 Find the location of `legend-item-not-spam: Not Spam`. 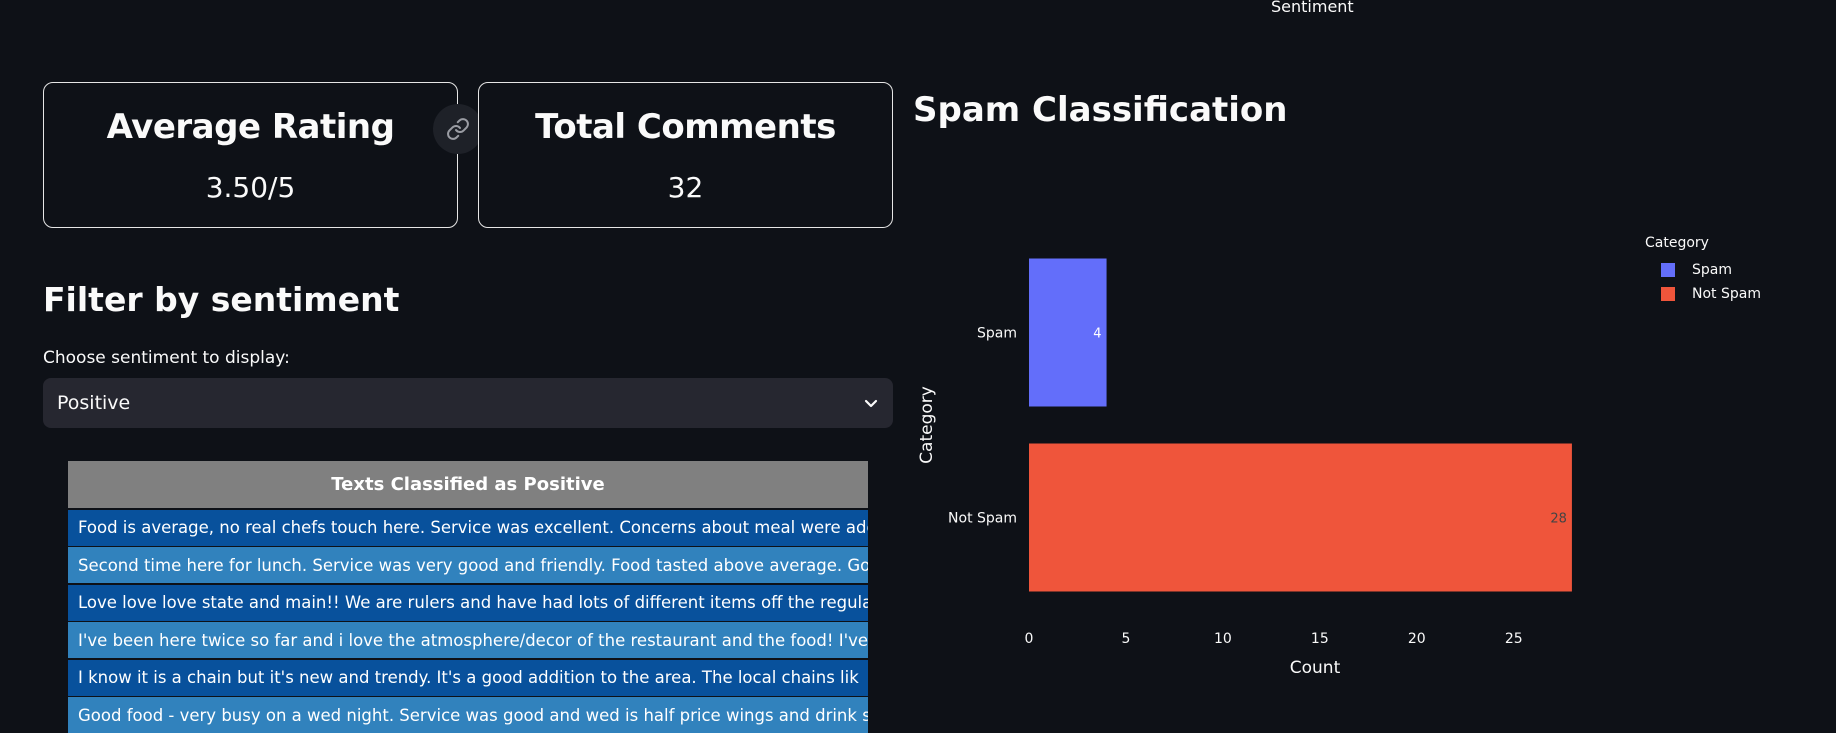

legend-item-not-spam: Not Spam is located at coordinates (1703, 294).